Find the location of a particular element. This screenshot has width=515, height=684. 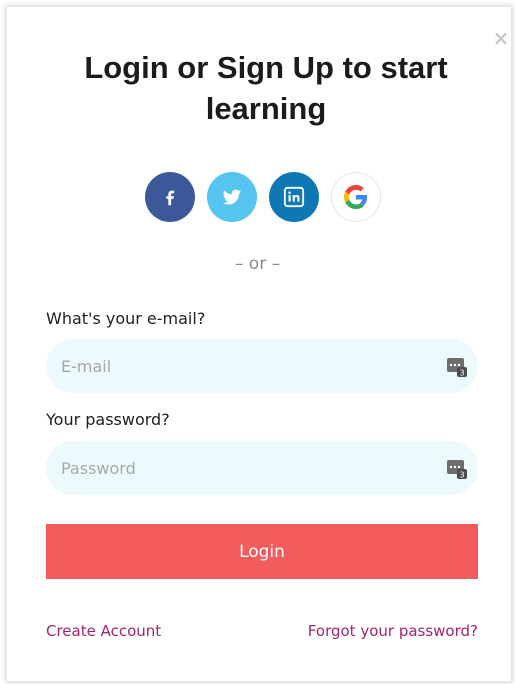

facebook-icon is located at coordinates (170, 198).